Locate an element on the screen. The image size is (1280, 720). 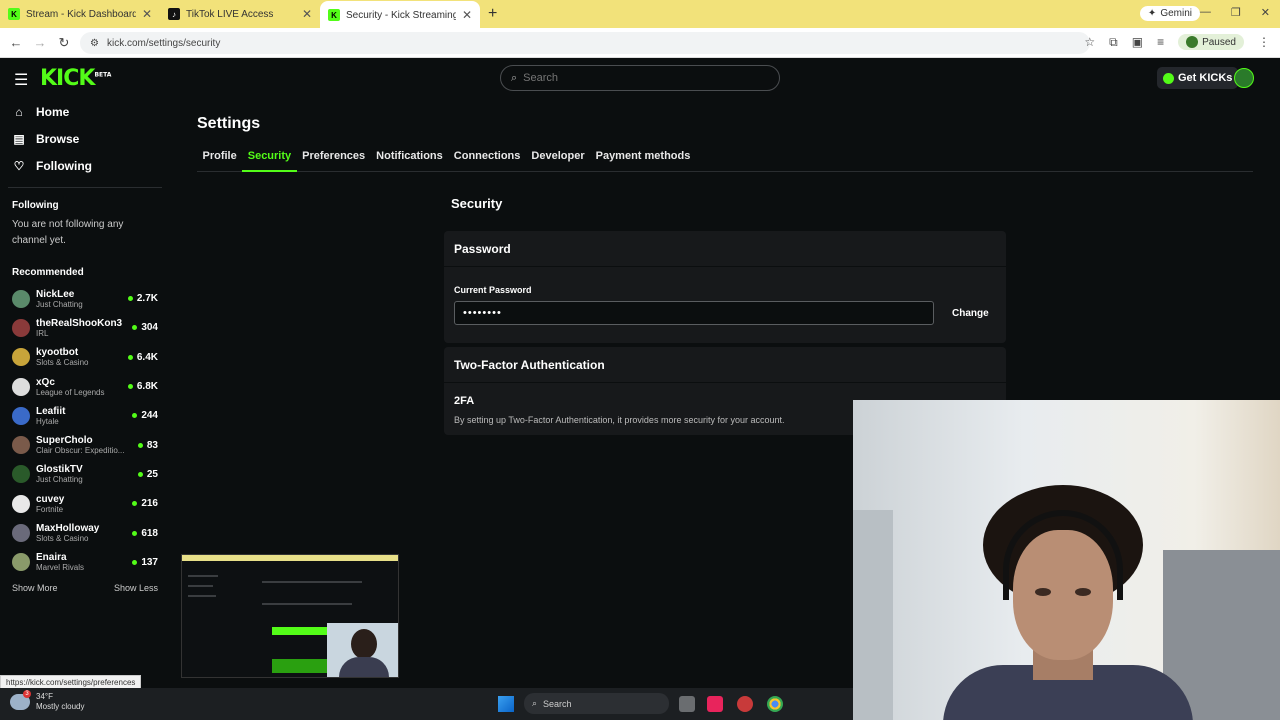
channel-name: Enaira is located at coordinates (51, 558).